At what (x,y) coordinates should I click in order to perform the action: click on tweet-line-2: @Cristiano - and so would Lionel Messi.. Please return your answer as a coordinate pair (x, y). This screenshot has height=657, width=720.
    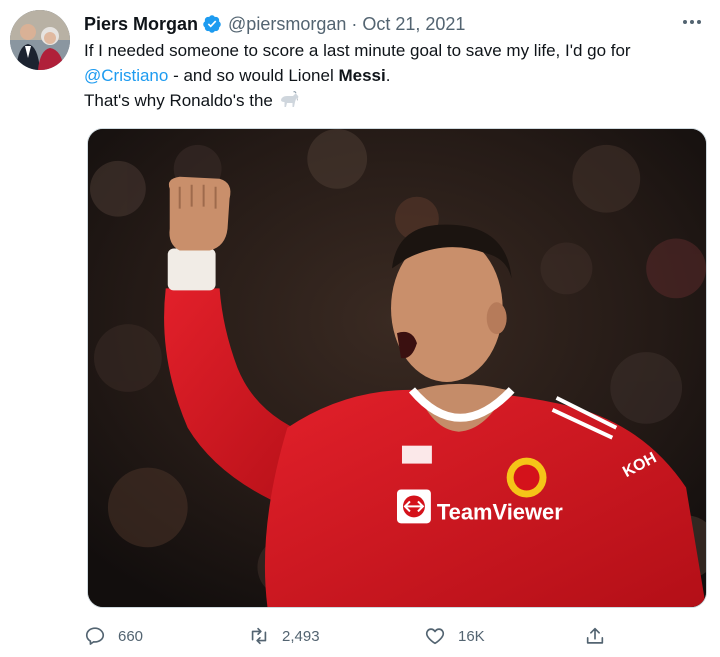
    Looking at the image, I should click on (394, 75).